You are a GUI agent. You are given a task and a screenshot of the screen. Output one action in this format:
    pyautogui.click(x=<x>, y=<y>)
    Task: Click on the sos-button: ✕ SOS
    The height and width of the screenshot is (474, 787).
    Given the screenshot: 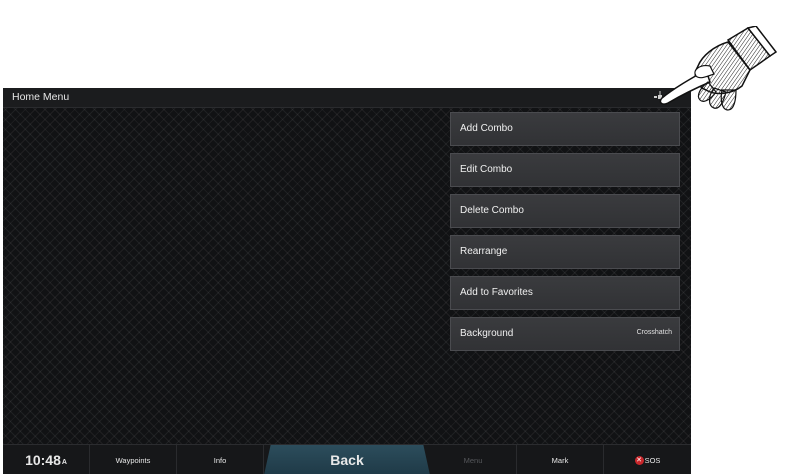 What is the action you would take?
    pyautogui.click(x=647, y=459)
    